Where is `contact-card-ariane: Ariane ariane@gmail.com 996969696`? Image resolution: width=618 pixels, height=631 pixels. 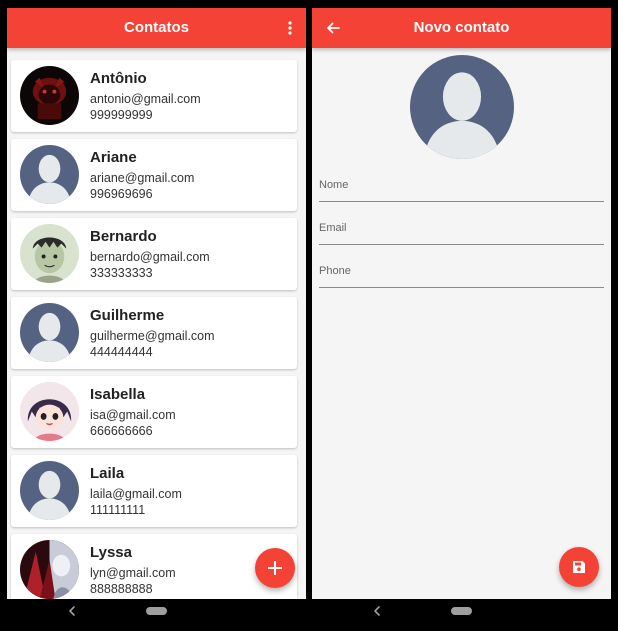
contact-card-ariane: Ariane ariane@gmail.com 996969696 is located at coordinates (154, 175).